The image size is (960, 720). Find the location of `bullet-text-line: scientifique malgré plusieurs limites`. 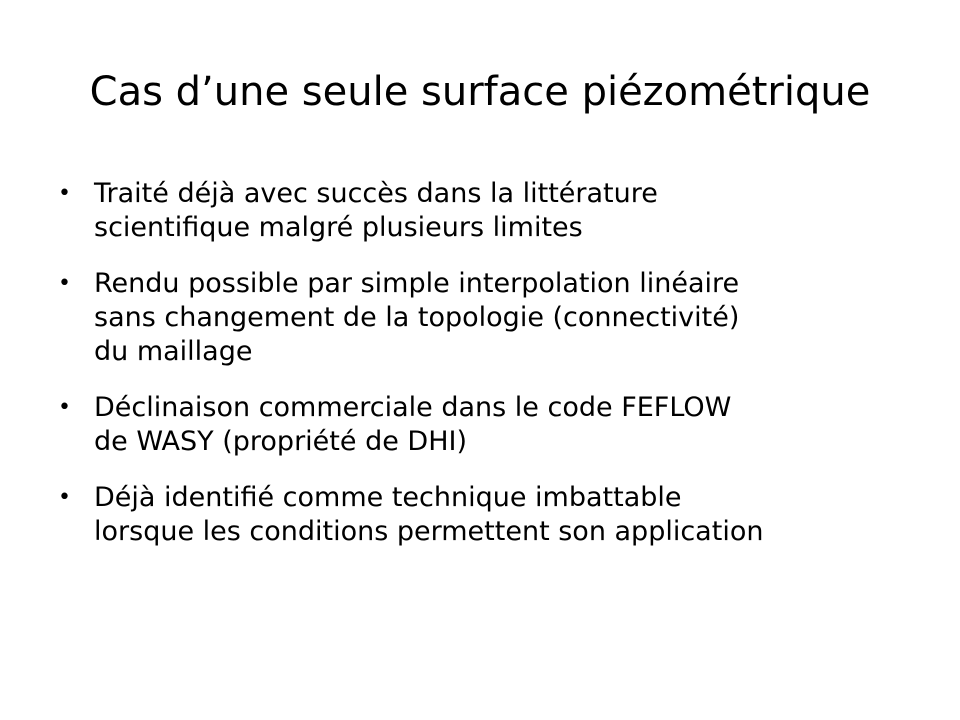

bullet-text-line: scientifique malgré plusieurs limites is located at coordinates (338, 227).